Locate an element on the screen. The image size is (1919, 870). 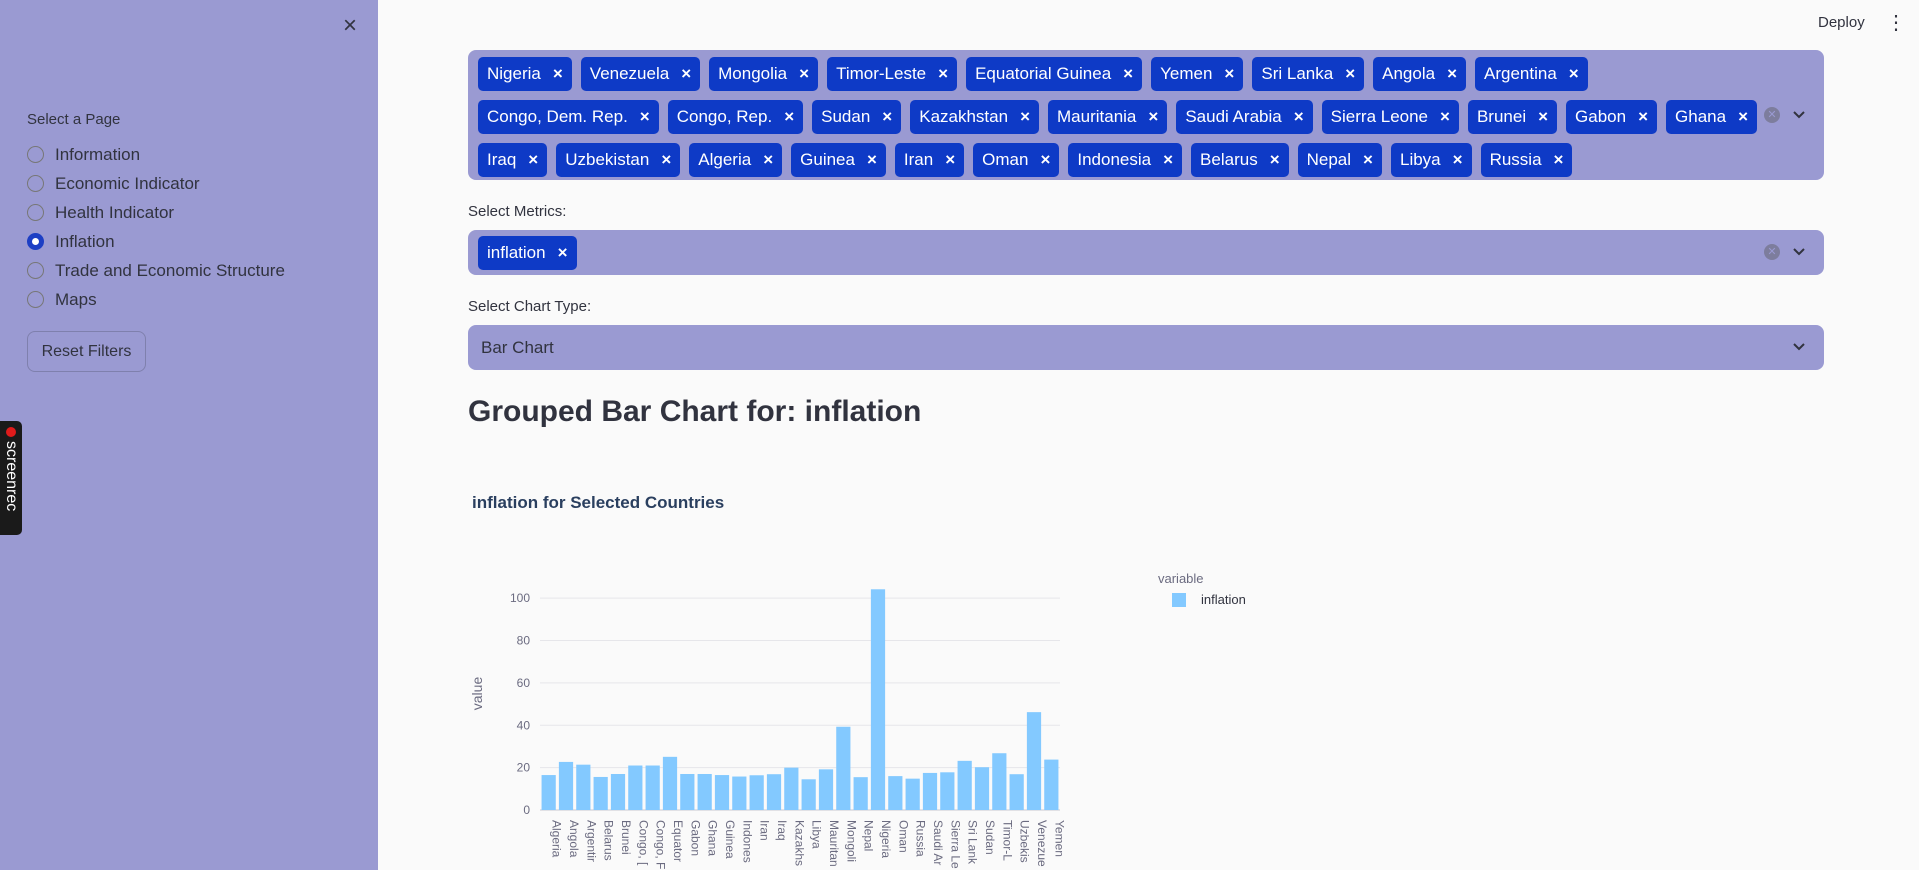
screenrec-widget: screenrec is located at coordinates (11, 478).